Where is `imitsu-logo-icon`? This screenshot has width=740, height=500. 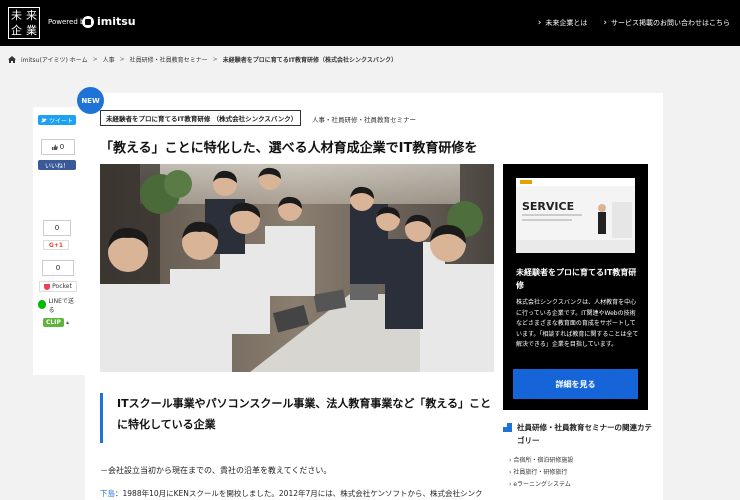 imitsu-logo-icon is located at coordinates (88, 21).